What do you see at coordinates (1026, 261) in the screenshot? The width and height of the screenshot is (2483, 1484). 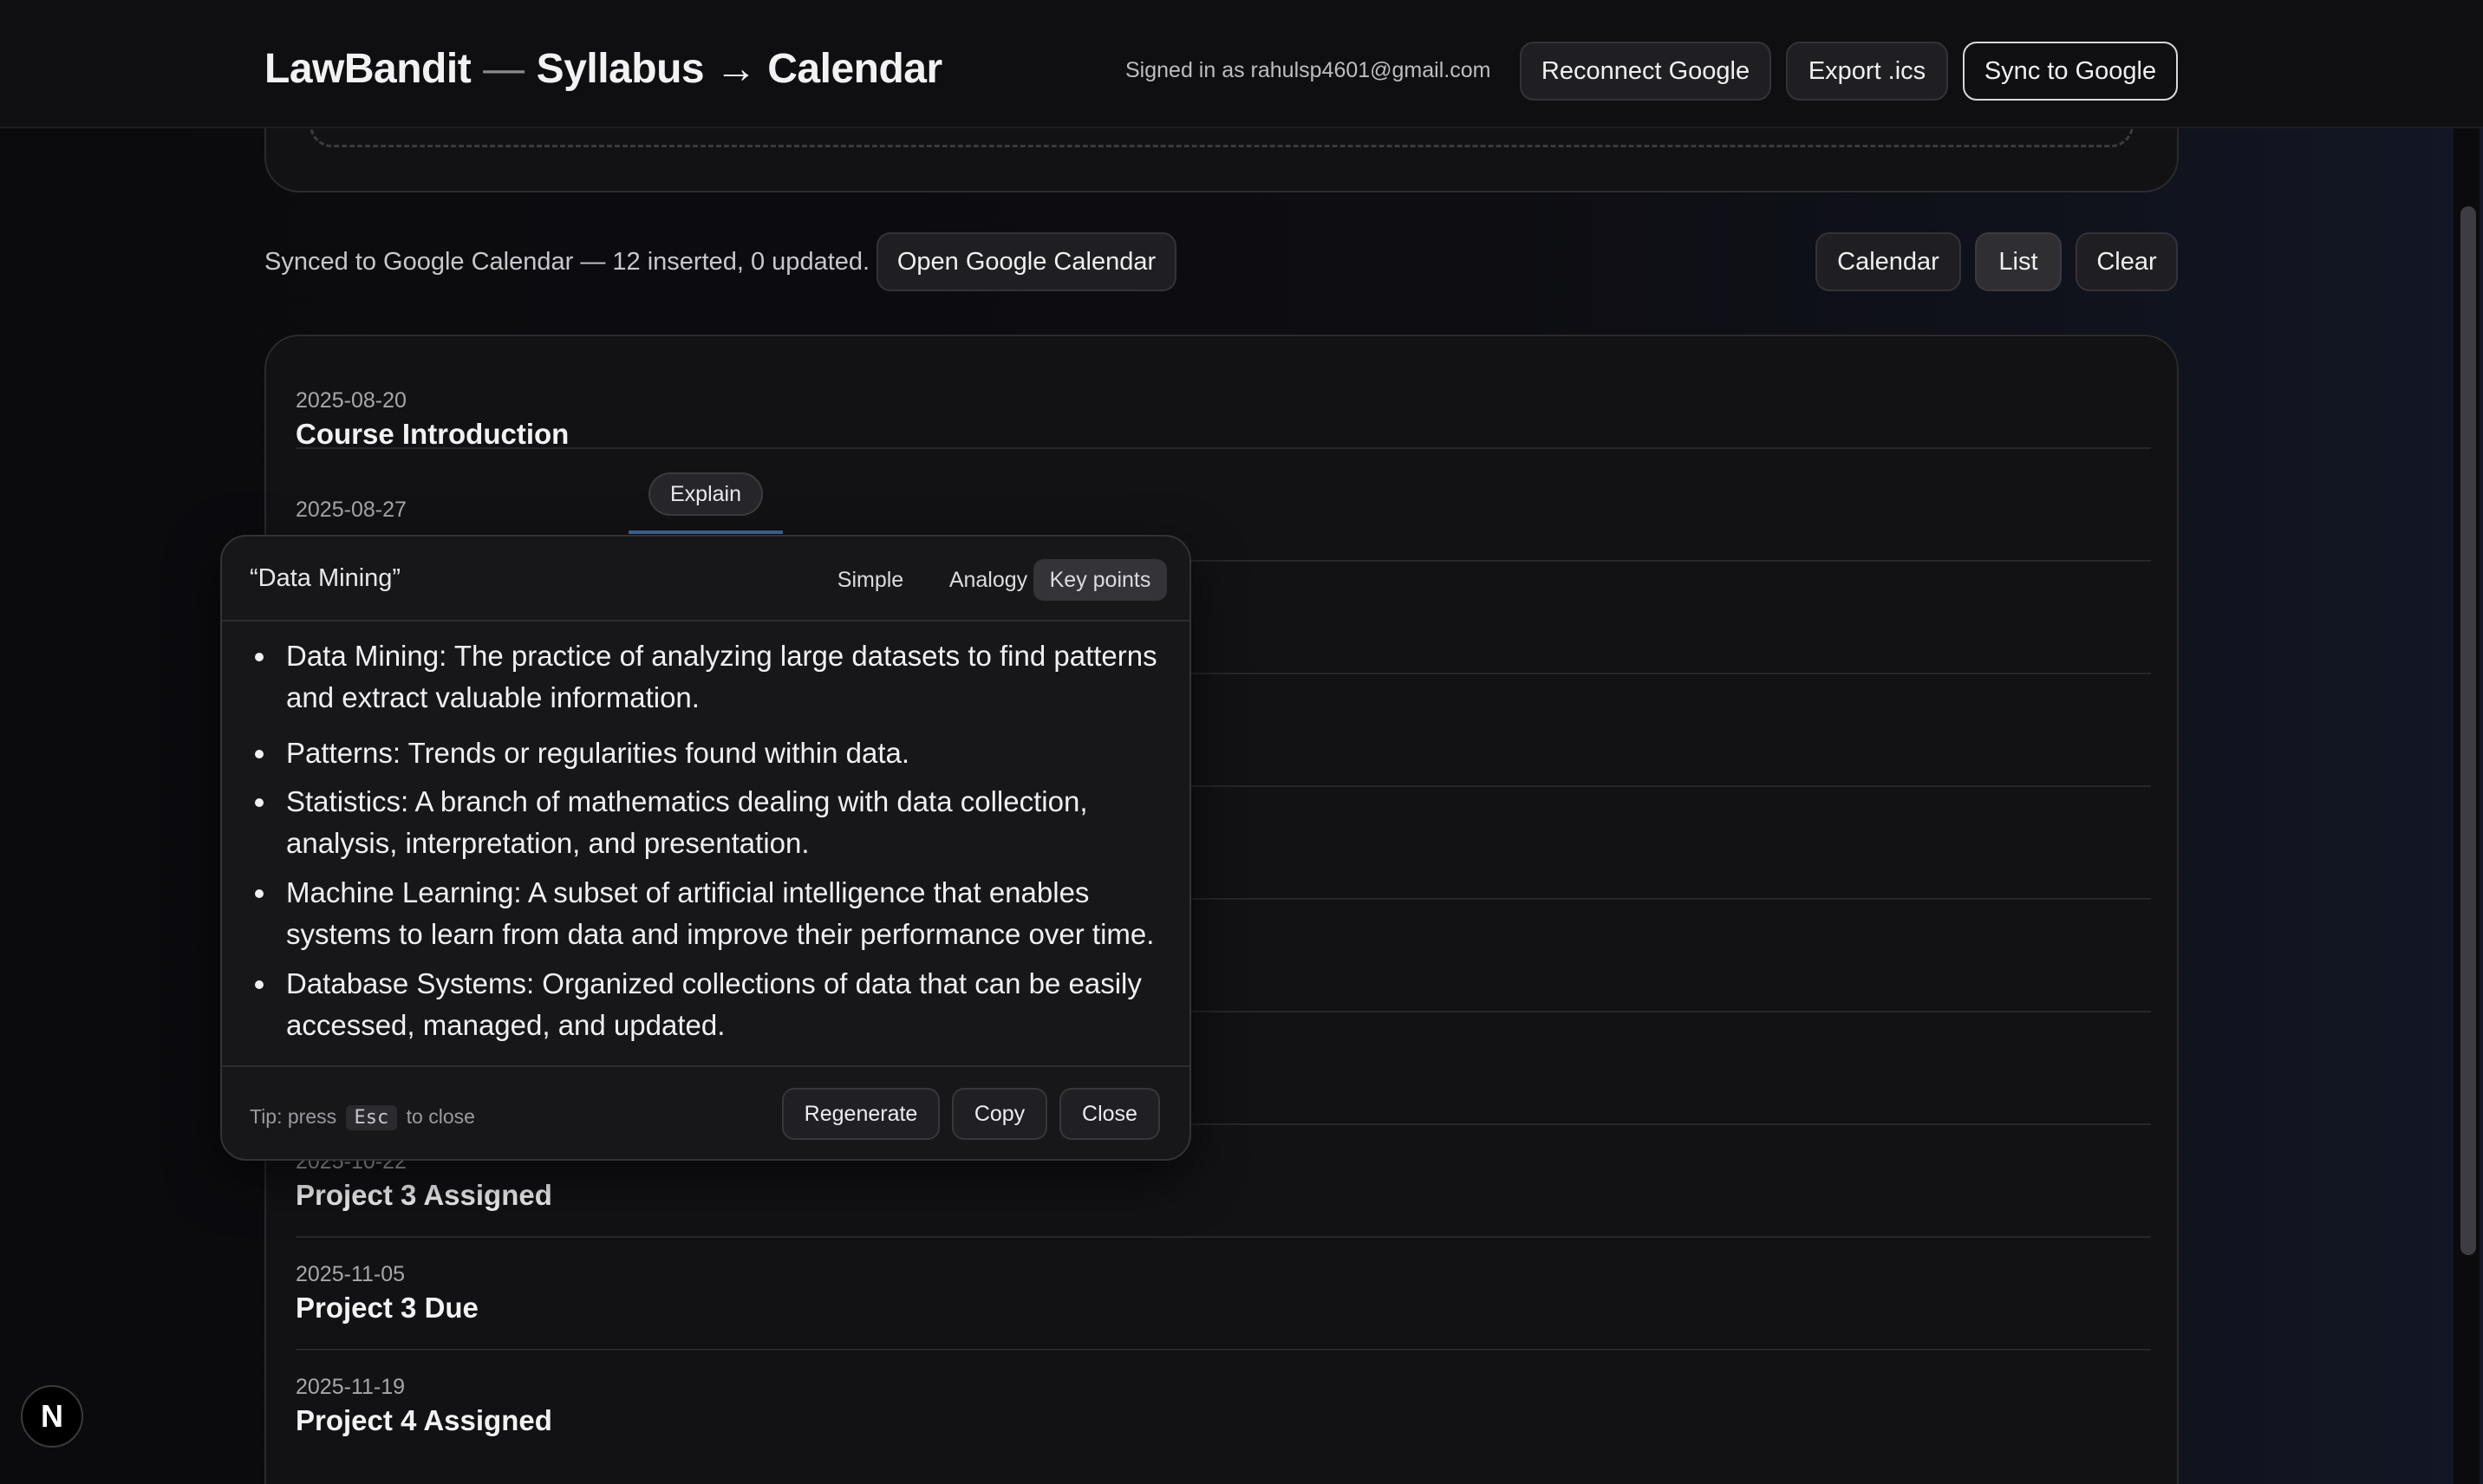 I see `open-google-calendar-button: Open Google Calendar` at bounding box center [1026, 261].